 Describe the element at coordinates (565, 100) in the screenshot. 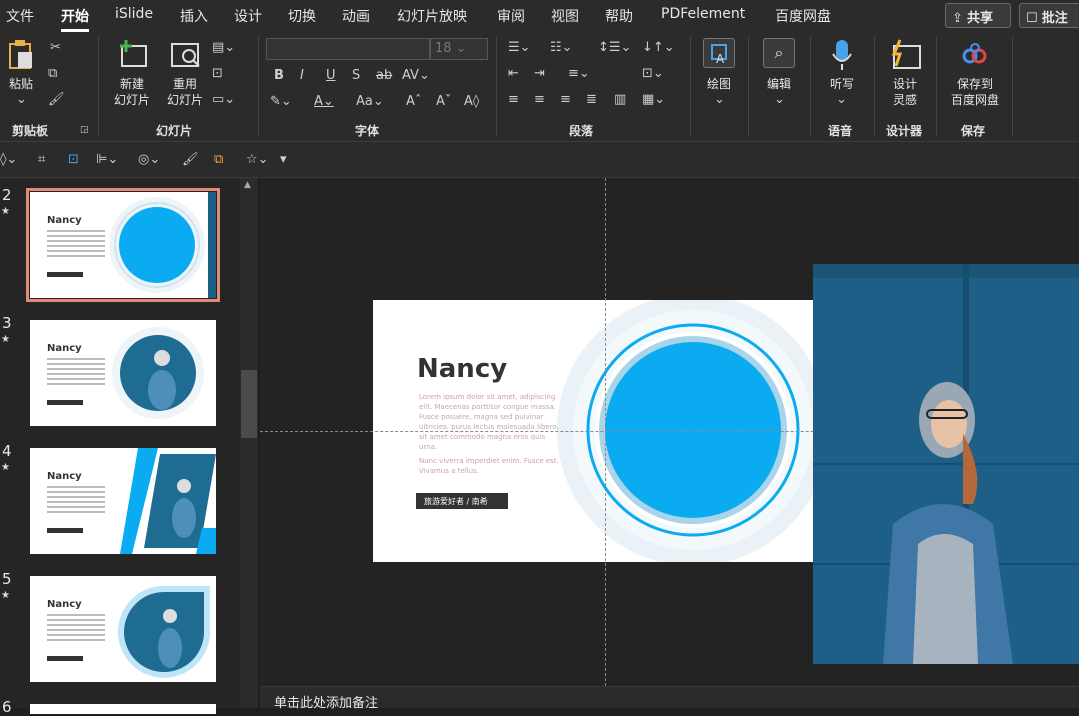

I see `align-right-icon: ≡` at that location.